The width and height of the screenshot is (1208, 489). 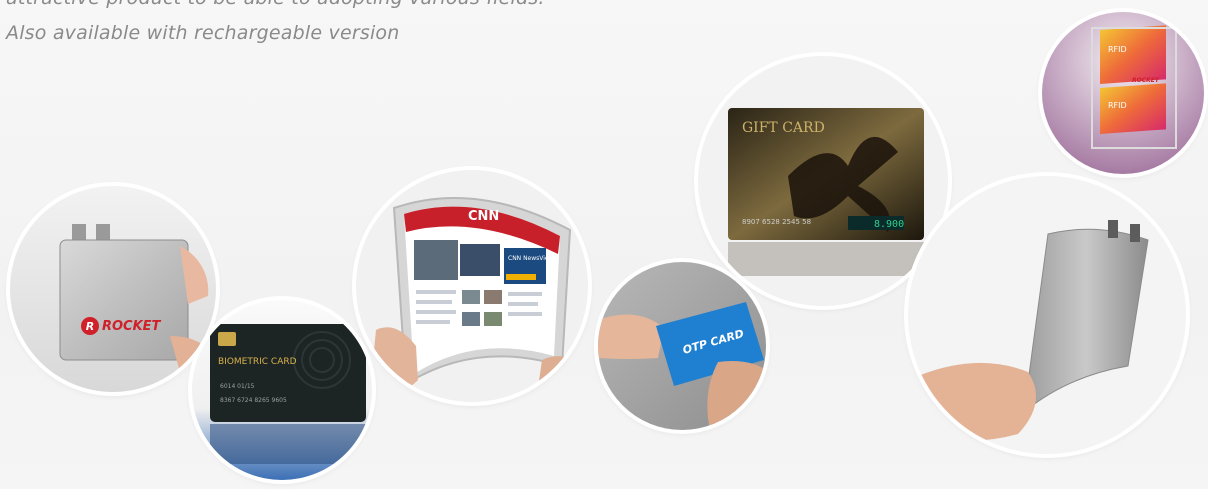 What do you see at coordinates (253, 400) in the screenshot?
I see `biometric-card-number: 8367 6724 8265 9605` at bounding box center [253, 400].